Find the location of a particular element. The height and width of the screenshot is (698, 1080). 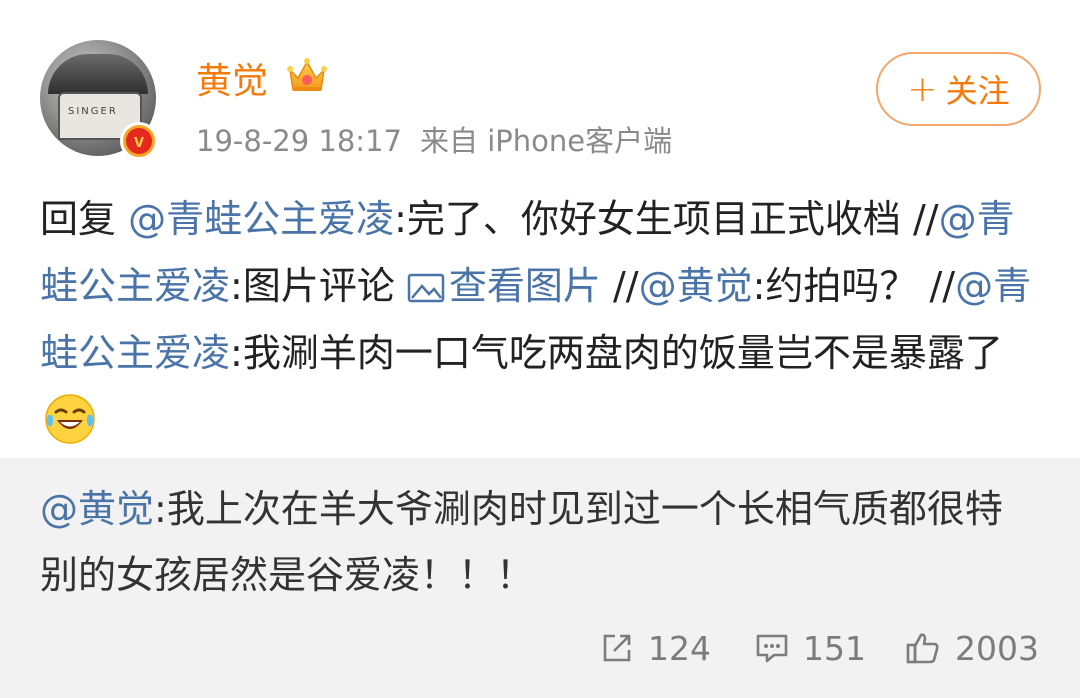

post-meta: 19-8-29 18:17 来自 iPhone客户端 is located at coordinates (434, 139).